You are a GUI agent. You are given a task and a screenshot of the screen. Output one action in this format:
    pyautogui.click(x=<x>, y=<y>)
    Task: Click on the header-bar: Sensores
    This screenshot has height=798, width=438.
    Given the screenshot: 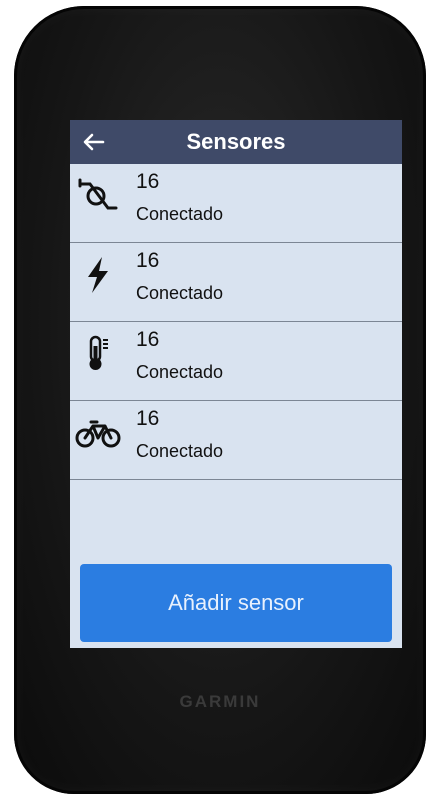 What is the action you would take?
    pyautogui.click(x=236, y=142)
    